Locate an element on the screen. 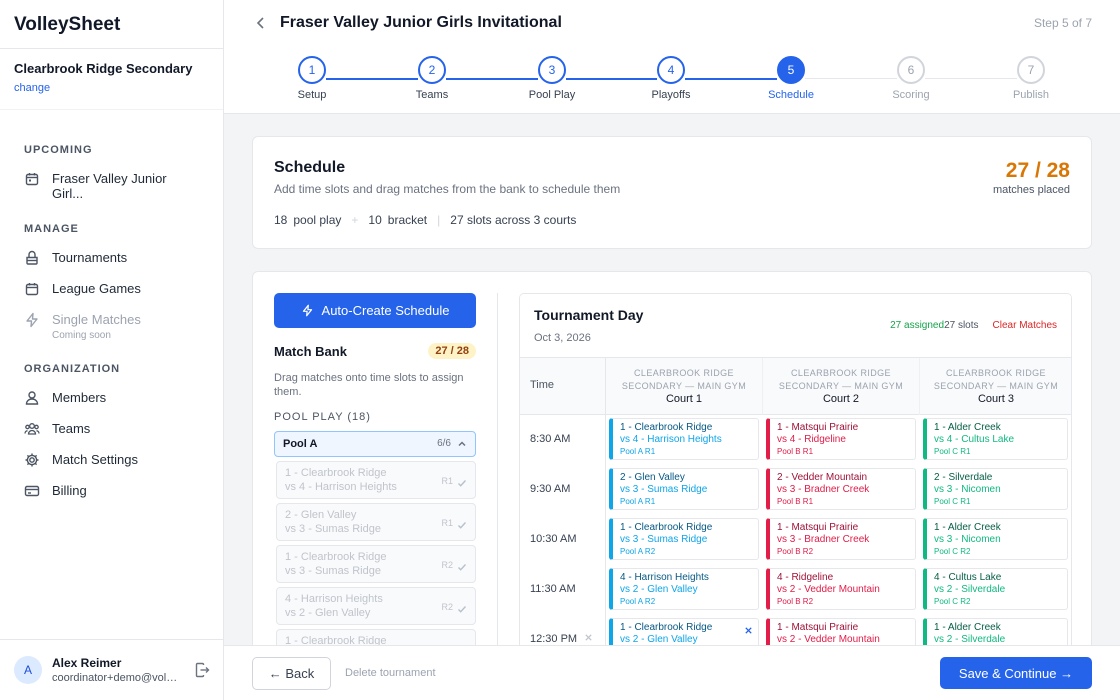  step-number: 5 is located at coordinates (791, 70).